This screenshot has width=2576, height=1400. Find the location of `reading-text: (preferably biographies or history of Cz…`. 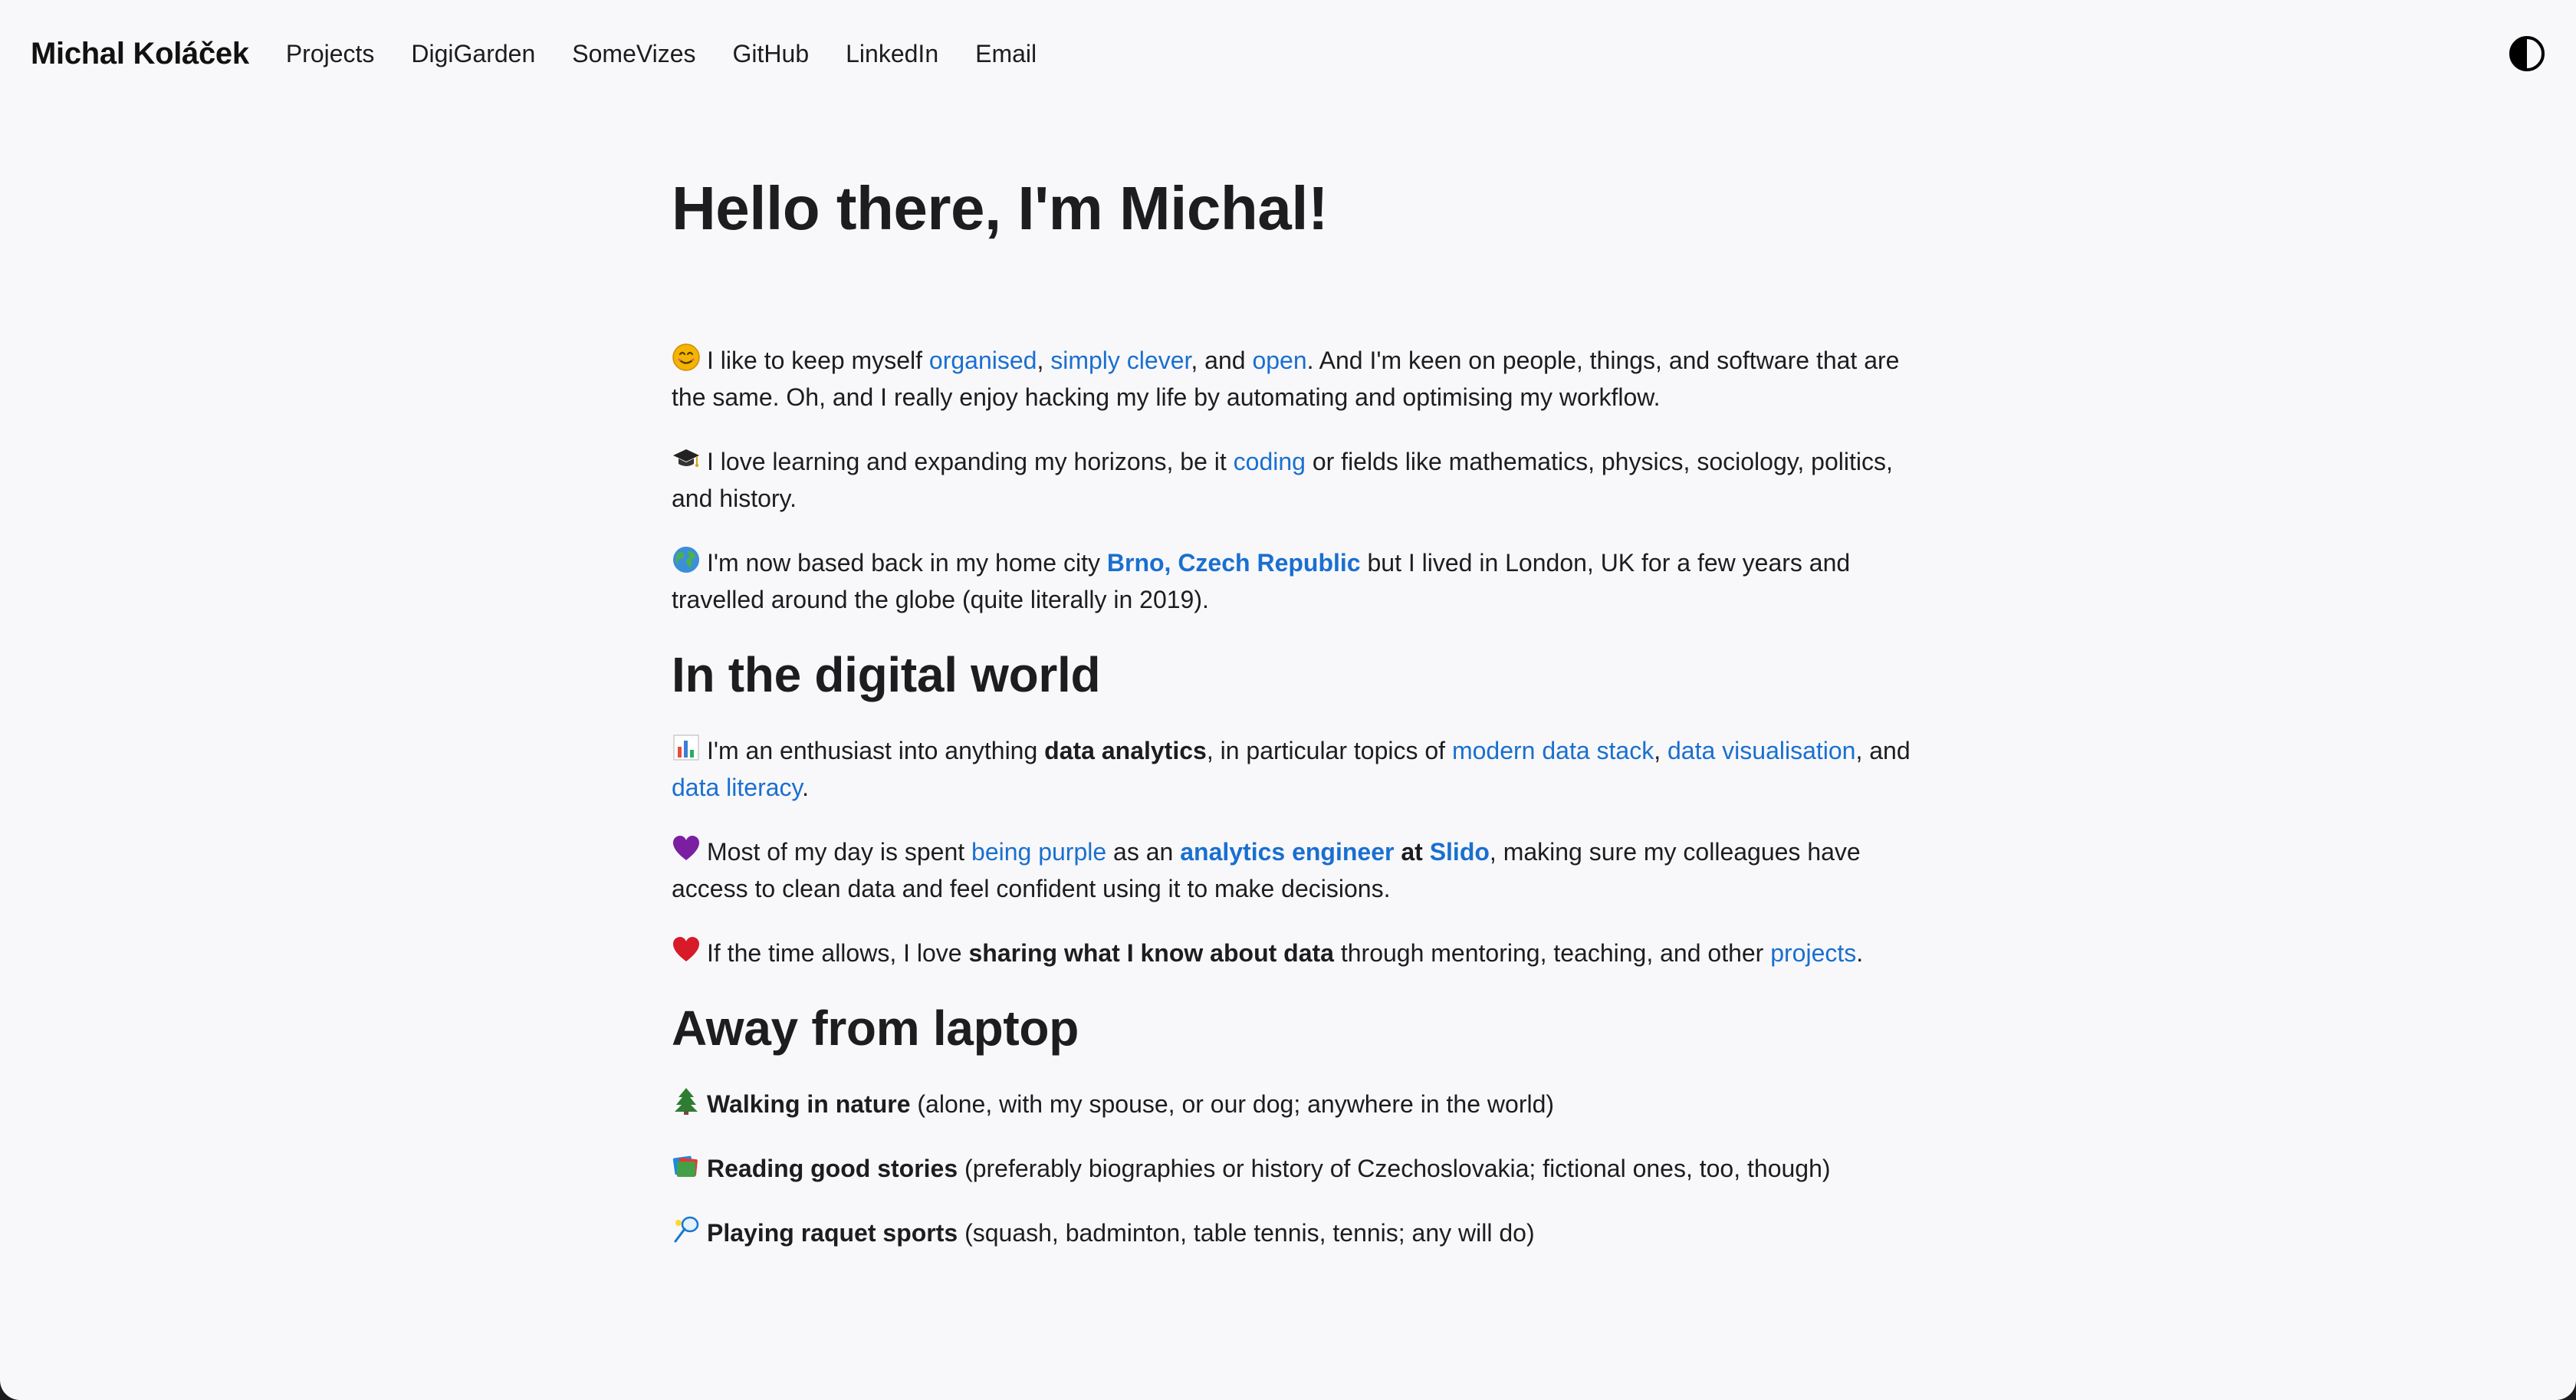

reading-text: (preferably biographies or history of Cz… is located at coordinates (1395, 1168).